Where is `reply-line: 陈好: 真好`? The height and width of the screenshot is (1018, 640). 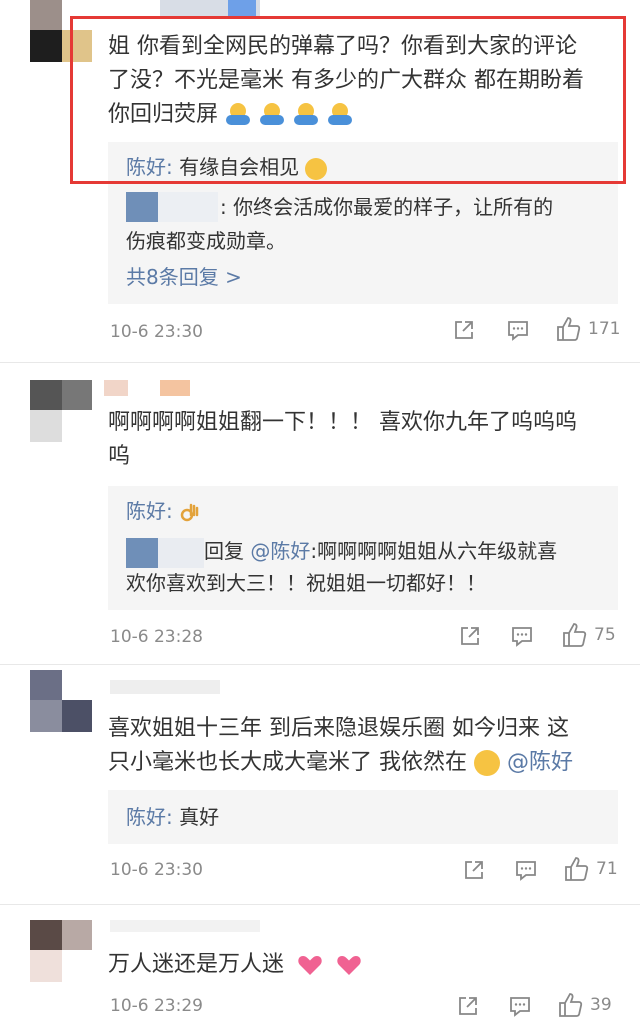 reply-line: 陈好: 真好 is located at coordinates (173, 817).